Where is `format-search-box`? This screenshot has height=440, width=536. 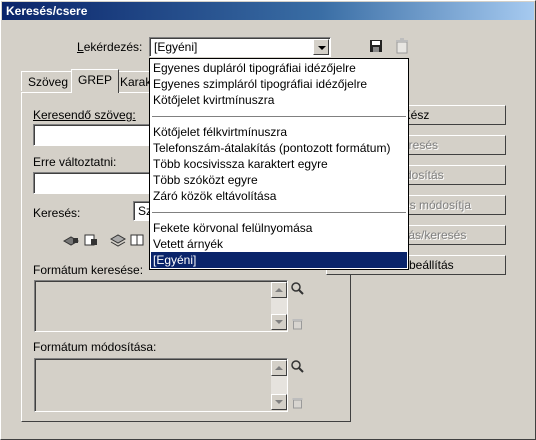 format-search-box is located at coordinates (161, 306).